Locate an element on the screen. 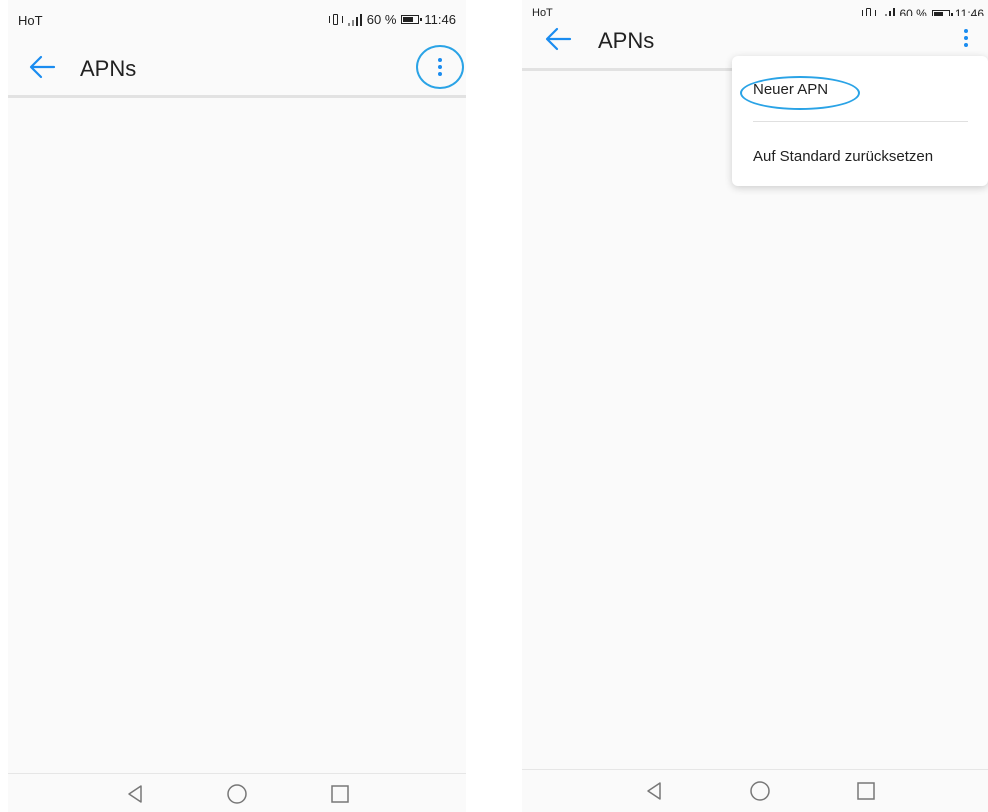 This screenshot has width=988, height=812. menu-divider is located at coordinates (860, 121).